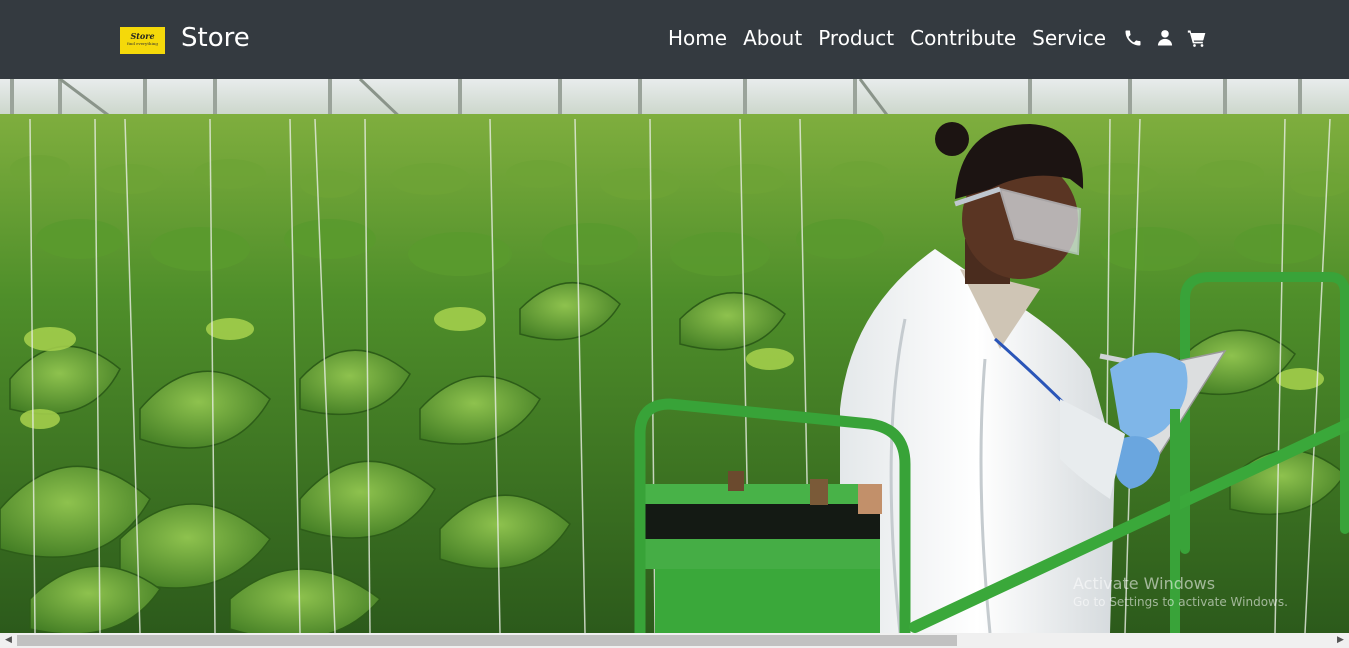 The height and width of the screenshot is (648, 1349). Describe the element at coordinates (1340, 640) in the screenshot. I see `scroll-right-arrow-icon: ▶` at that location.